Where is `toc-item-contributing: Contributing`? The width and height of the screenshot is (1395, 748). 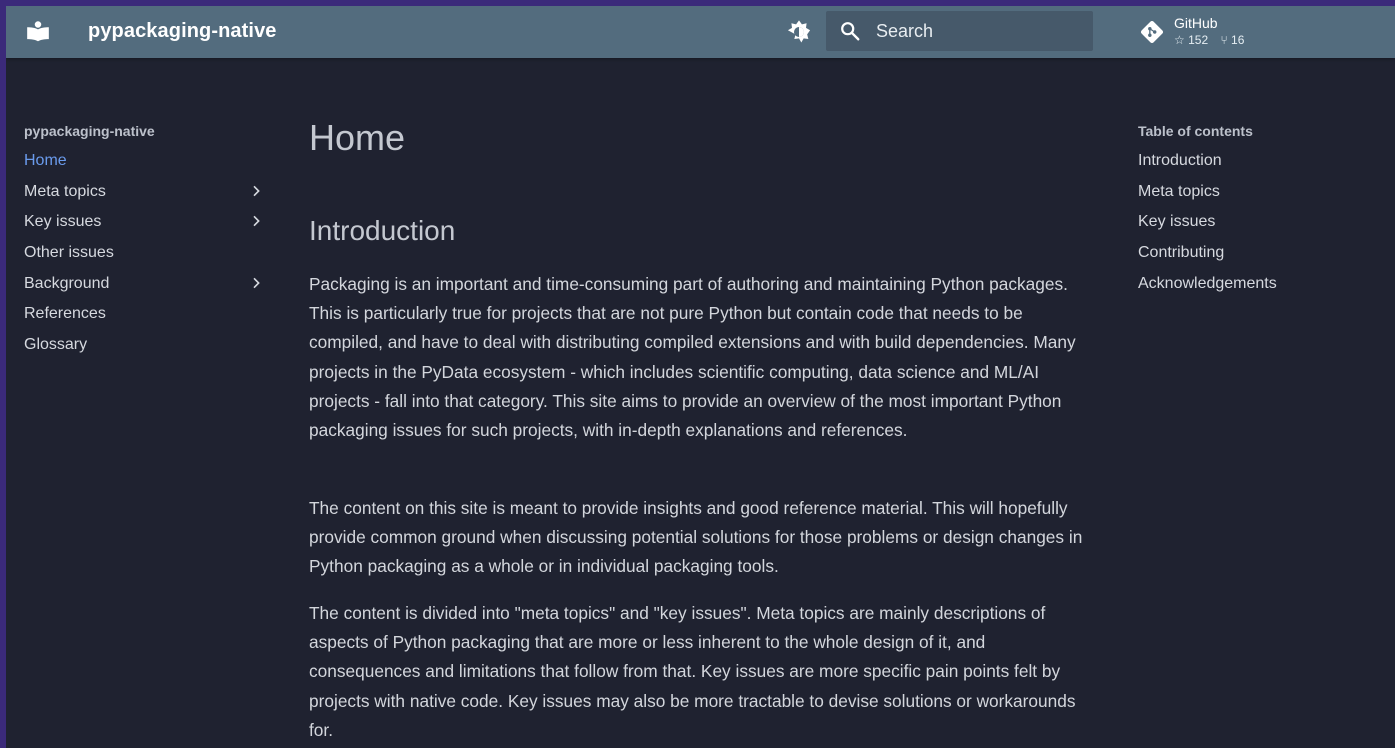
toc-item-contributing: Contributing is located at coordinates (1253, 257).